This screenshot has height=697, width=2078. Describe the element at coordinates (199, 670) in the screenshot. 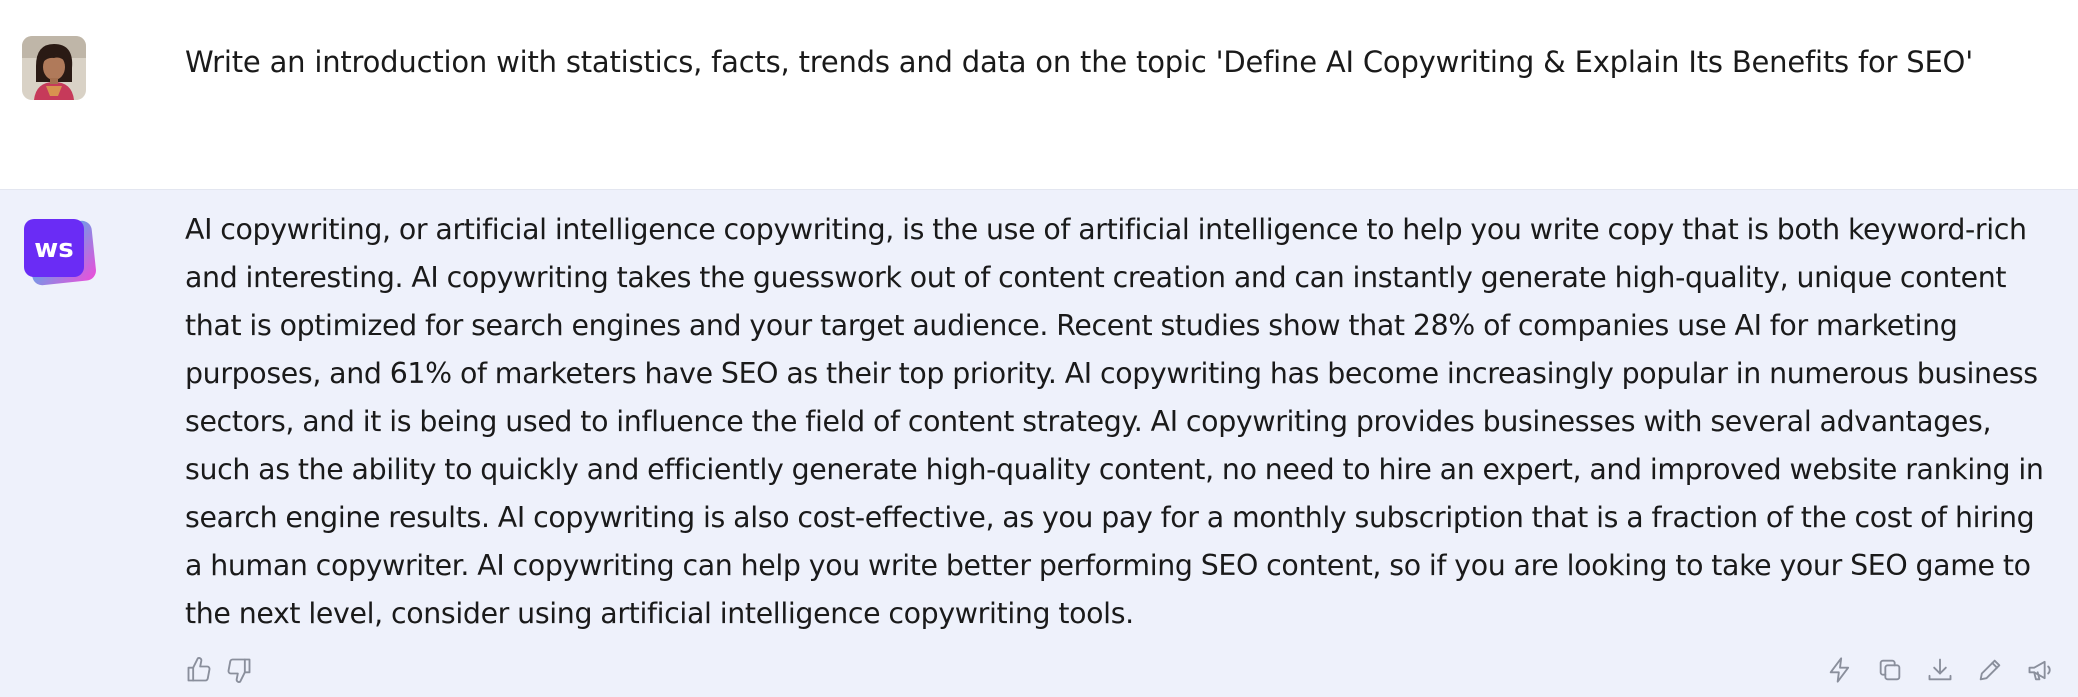

I see `thumbs-up-icon` at that location.